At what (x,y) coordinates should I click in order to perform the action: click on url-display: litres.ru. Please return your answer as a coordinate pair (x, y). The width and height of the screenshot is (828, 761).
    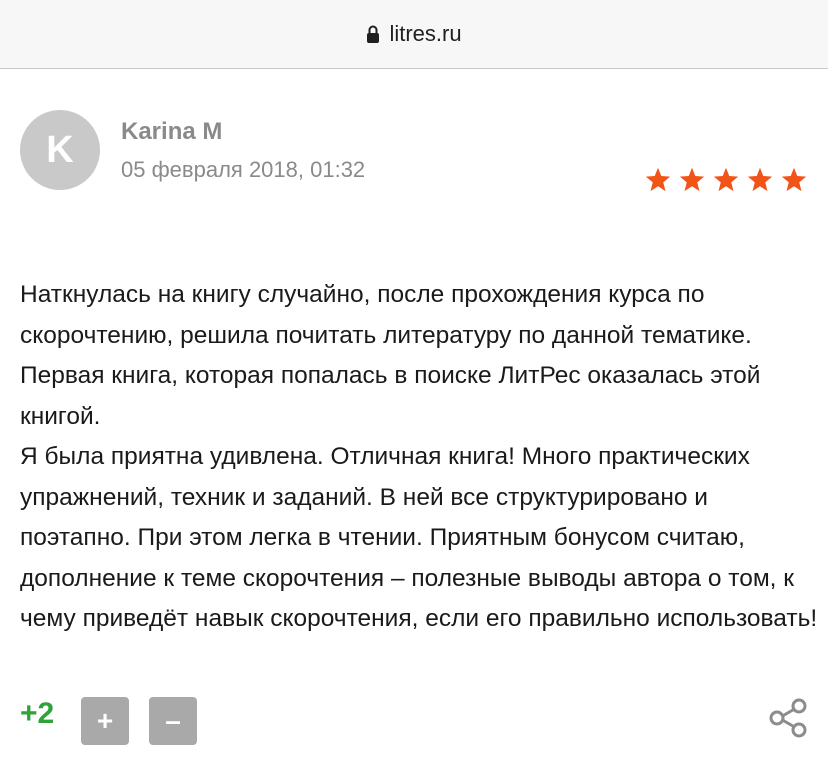
    Looking at the image, I should click on (414, 34).